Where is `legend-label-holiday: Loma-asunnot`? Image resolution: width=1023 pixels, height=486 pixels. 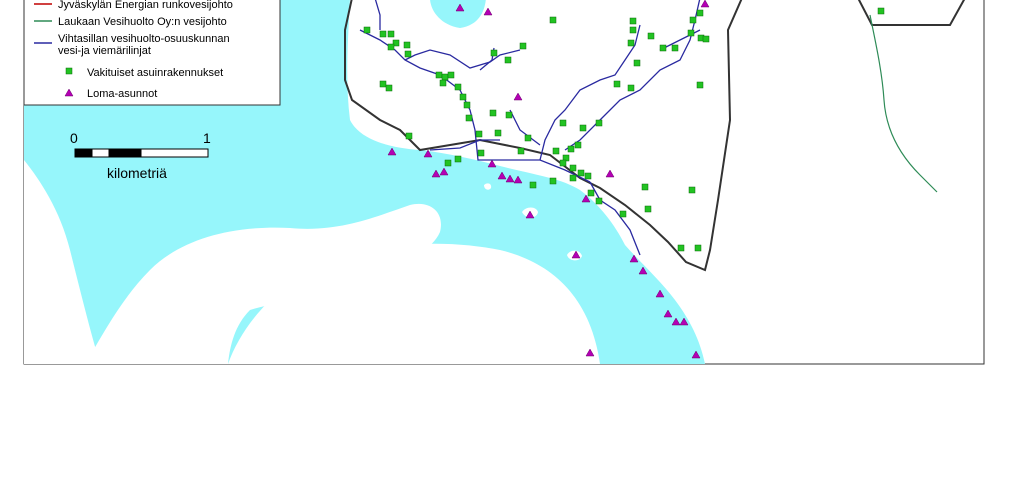 legend-label-holiday: Loma-asunnot is located at coordinates (122, 94).